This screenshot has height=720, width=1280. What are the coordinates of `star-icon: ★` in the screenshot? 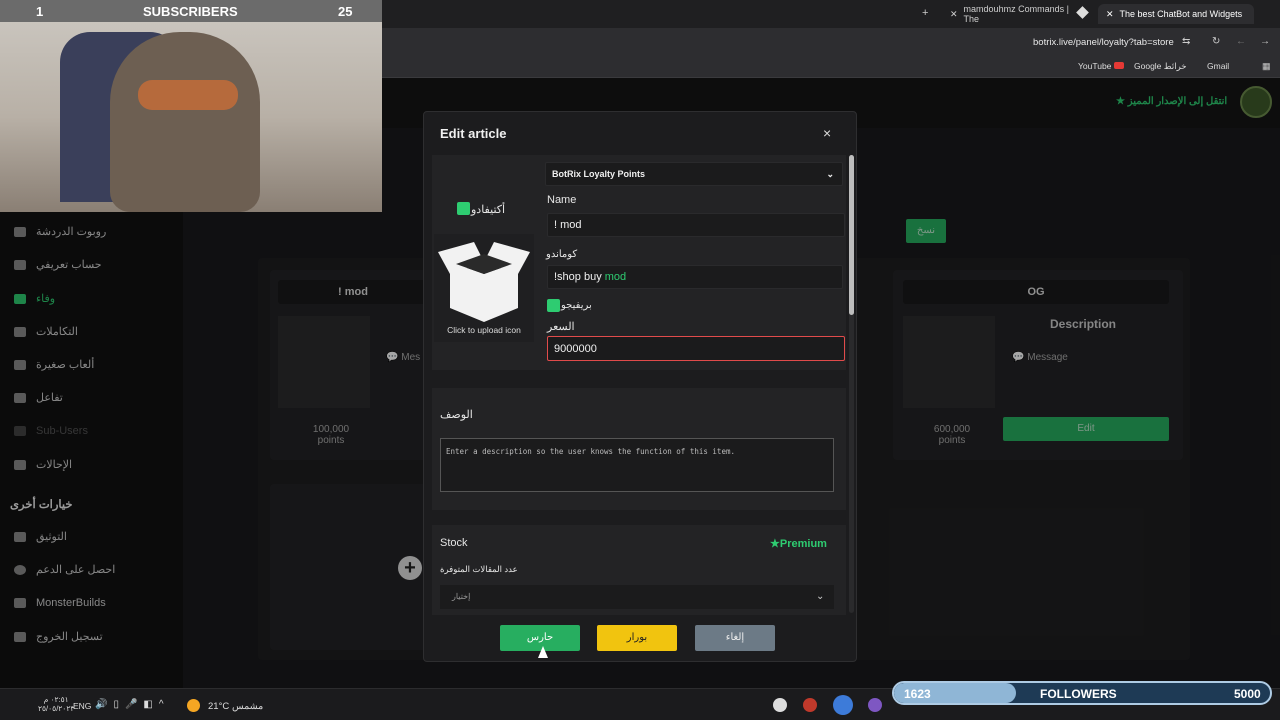 It's located at (775, 544).